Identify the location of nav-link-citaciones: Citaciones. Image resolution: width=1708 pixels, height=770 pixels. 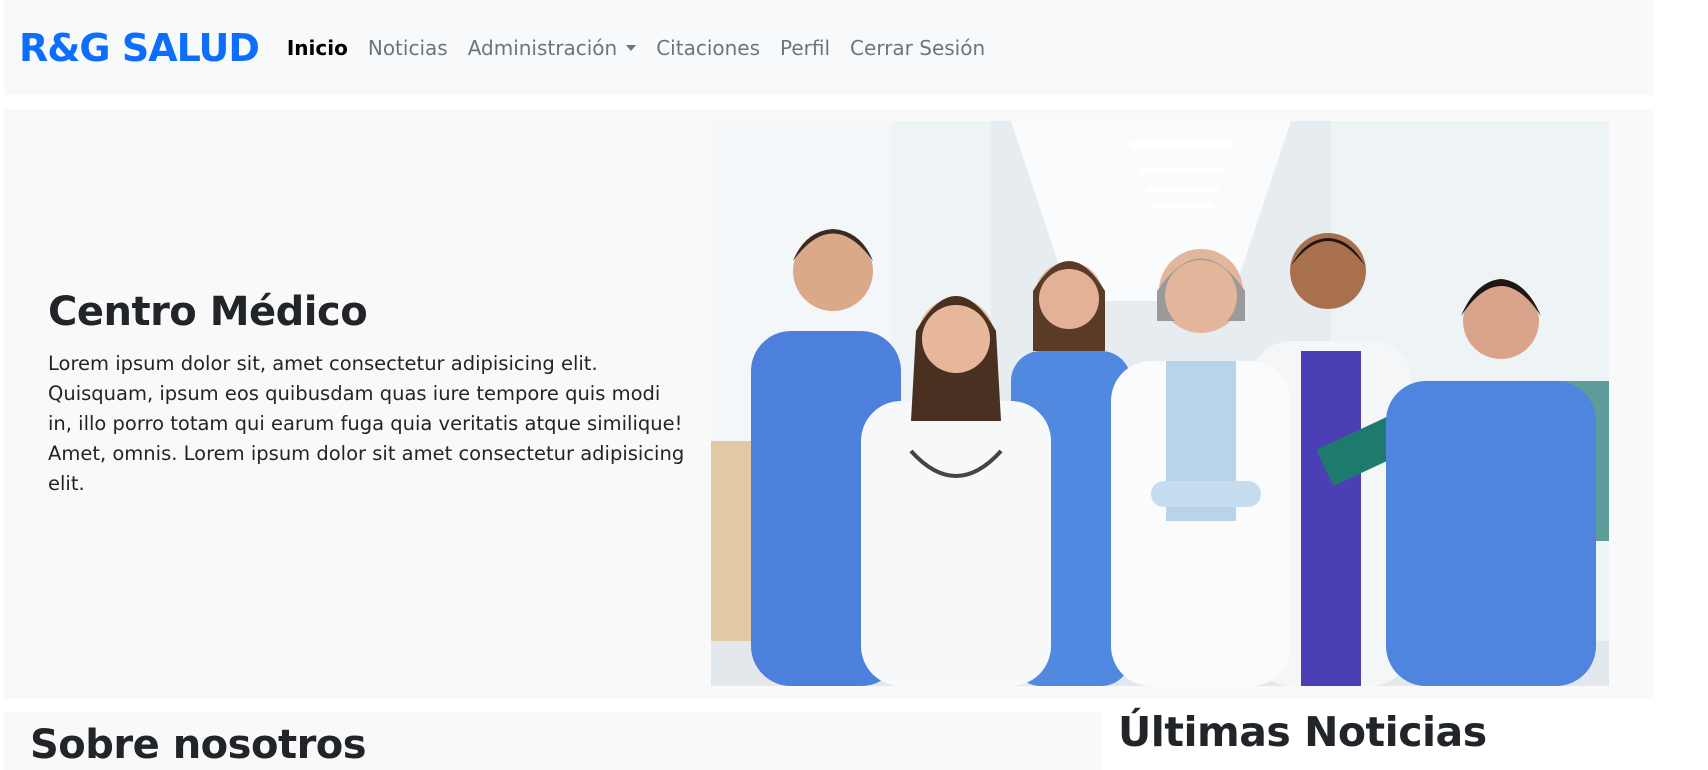
(708, 48).